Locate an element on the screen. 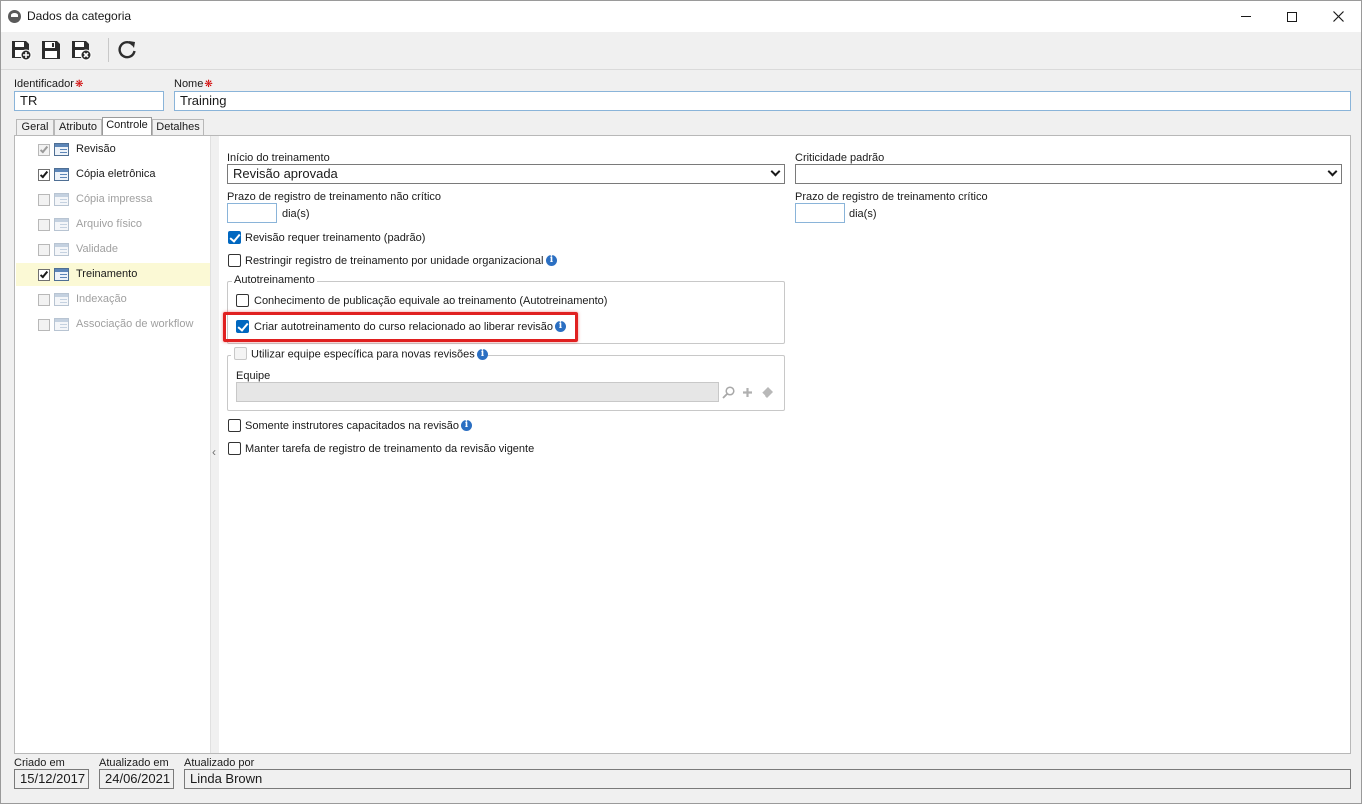  list-item-label: Cópia impressa is located at coordinates (114, 199).